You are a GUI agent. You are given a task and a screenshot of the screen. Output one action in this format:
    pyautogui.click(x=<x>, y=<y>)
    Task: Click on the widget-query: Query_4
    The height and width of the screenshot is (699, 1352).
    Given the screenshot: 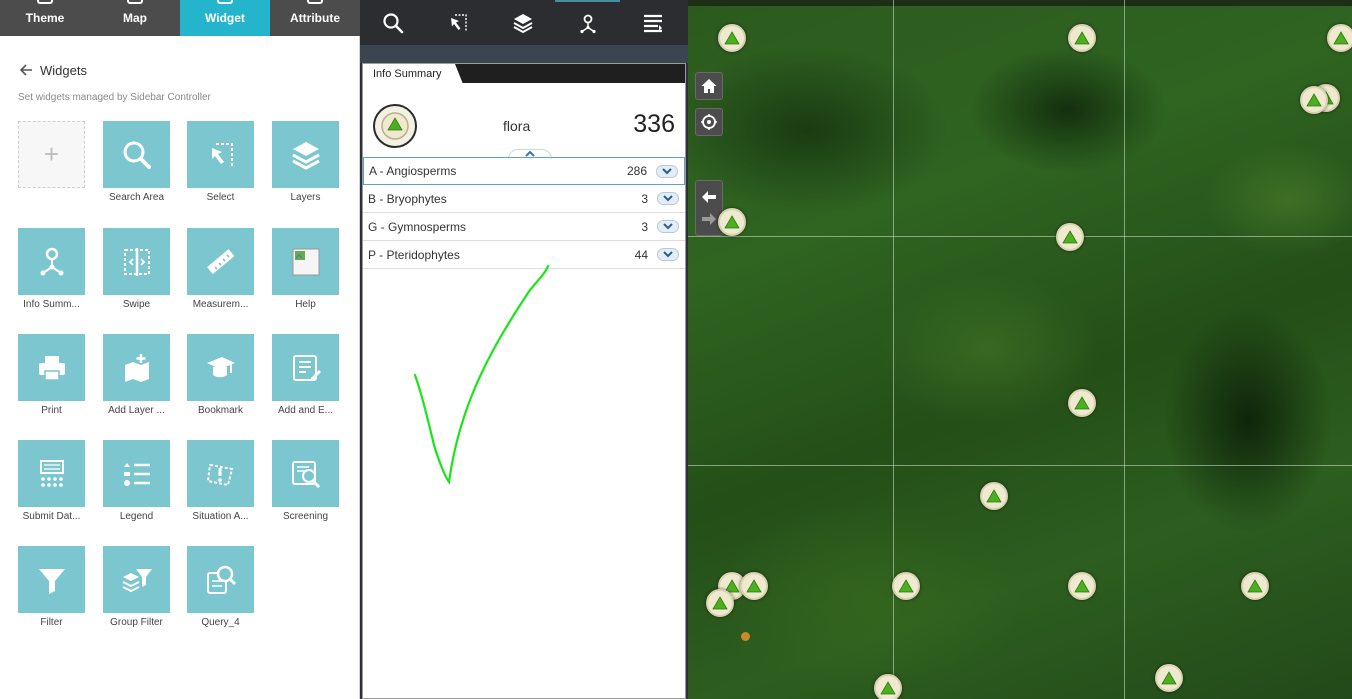 What is the action you would take?
    pyautogui.click(x=220, y=587)
    